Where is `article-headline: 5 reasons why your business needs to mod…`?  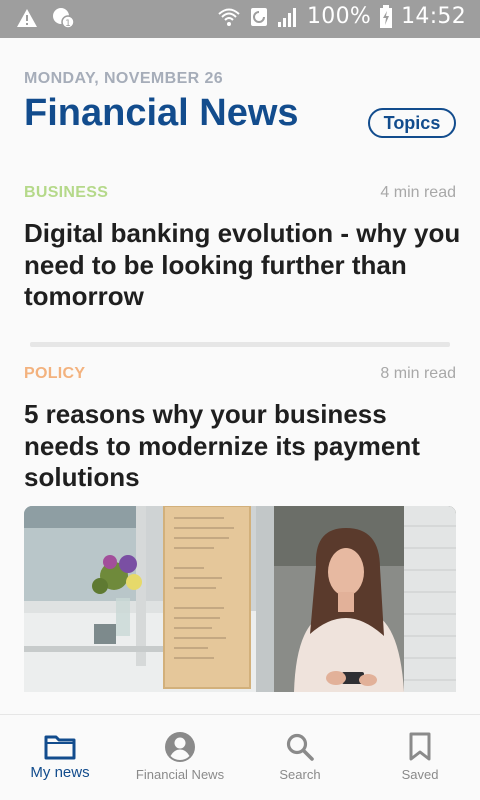
article-headline: 5 reasons why your business needs to mod… is located at coordinates (244, 446).